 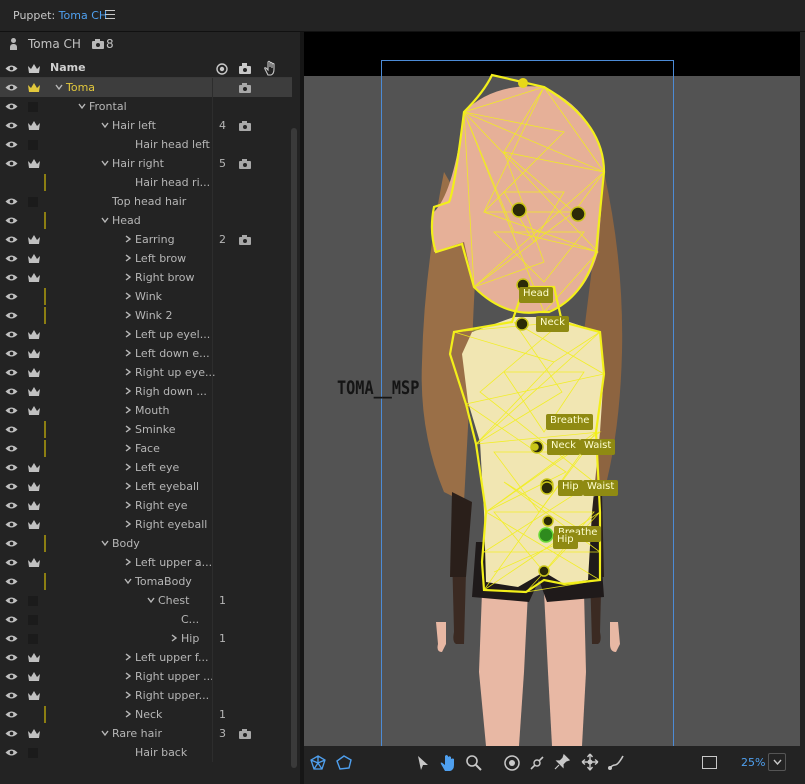 What do you see at coordinates (570, 488) in the screenshot?
I see `tag-hip: Hip` at bounding box center [570, 488].